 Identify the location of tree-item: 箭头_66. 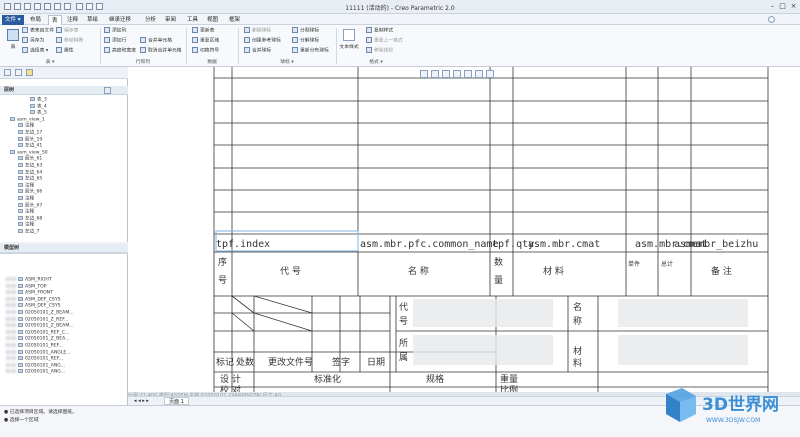
(30, 192).